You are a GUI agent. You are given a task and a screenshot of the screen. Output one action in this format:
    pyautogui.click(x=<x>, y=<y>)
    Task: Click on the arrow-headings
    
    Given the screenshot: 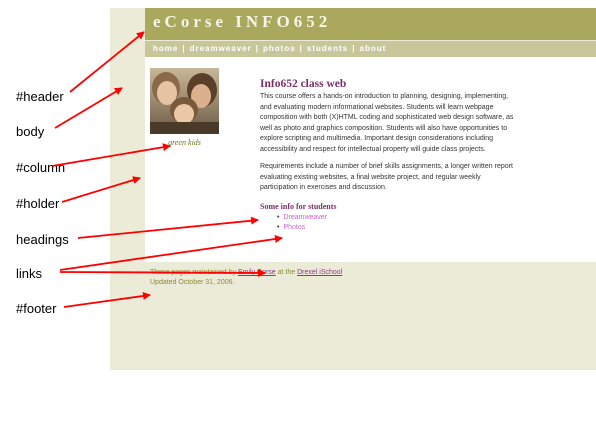 What is the action you would take?
    pyautogui.click(x=168, y=227)
    